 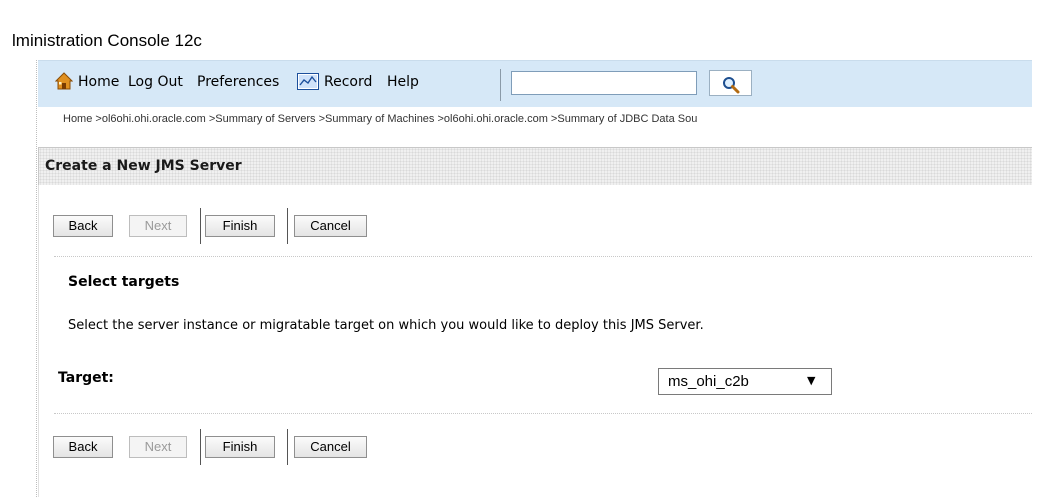 What do you see at coordinates (330, 226) in the screenshot?
I see `cancel-button-top: Cancel` at bounding box center [330, 226].